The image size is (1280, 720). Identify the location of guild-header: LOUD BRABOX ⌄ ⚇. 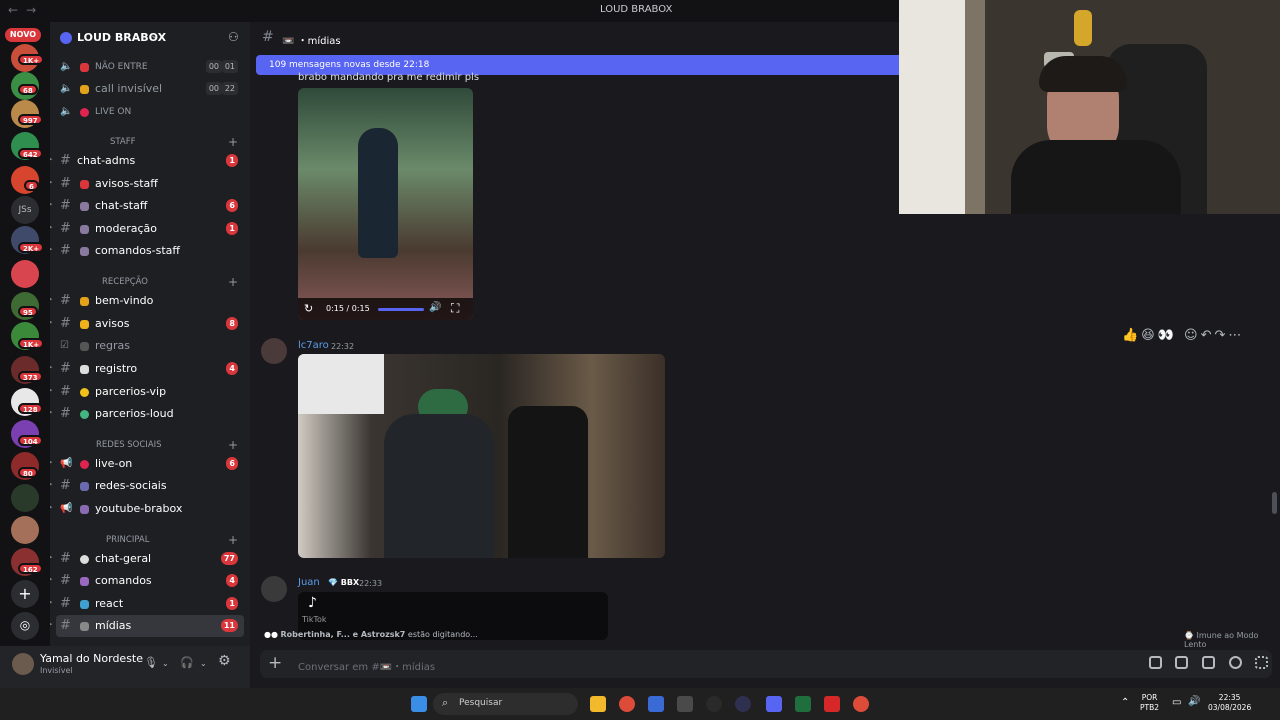
(150, 37).